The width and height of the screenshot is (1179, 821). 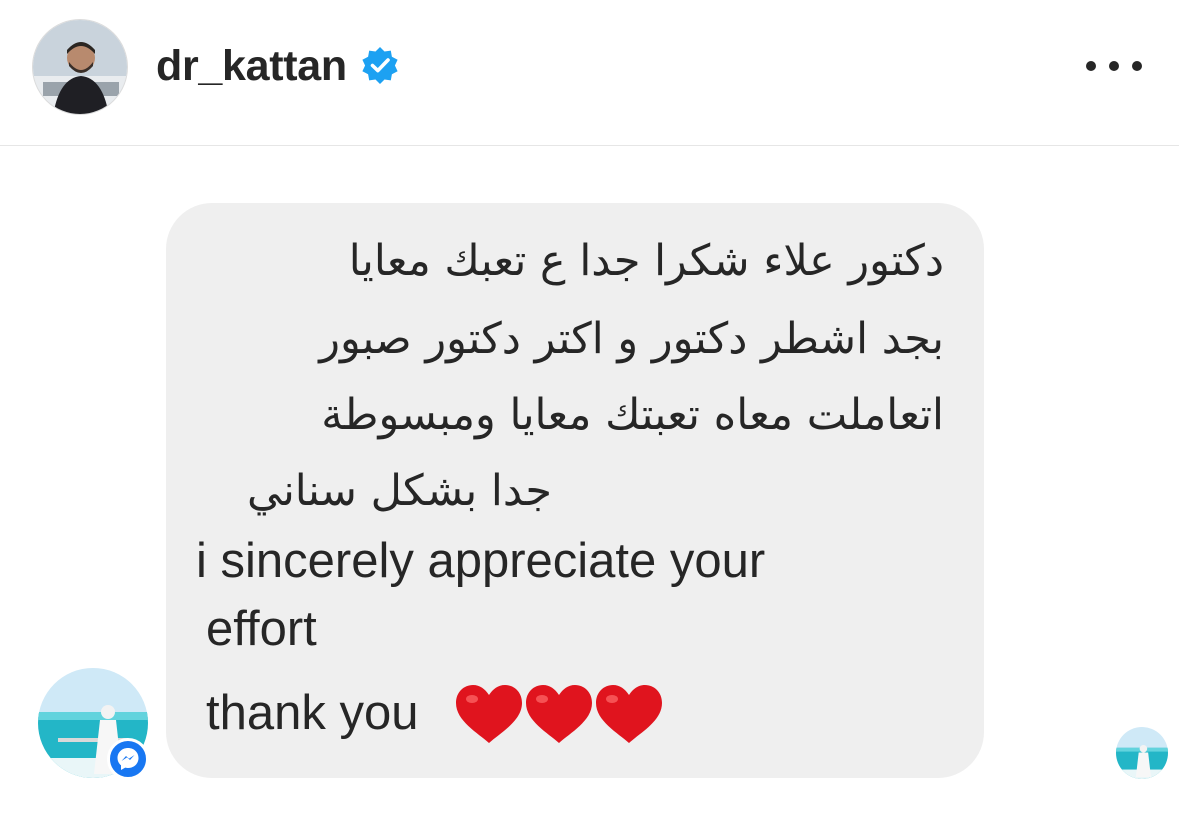 I want to click on heart-emoji-group, so click(x=559, y=714).